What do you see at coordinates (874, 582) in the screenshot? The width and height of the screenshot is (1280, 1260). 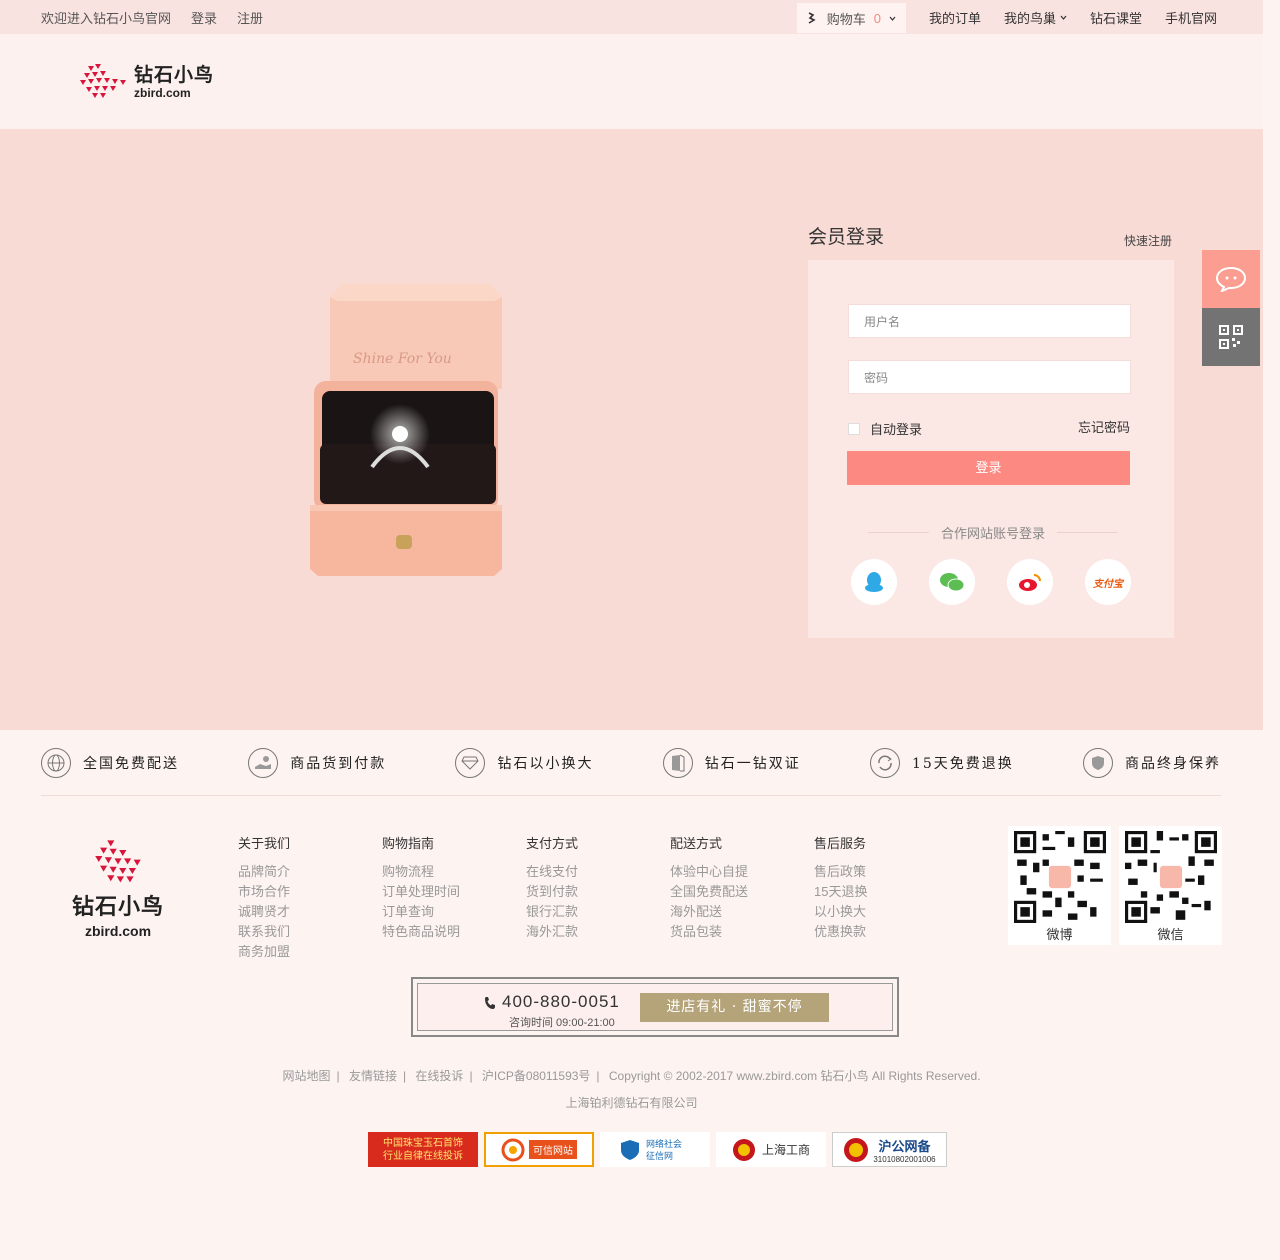 I see `qq-login-button` at bounding box center [874, 582].